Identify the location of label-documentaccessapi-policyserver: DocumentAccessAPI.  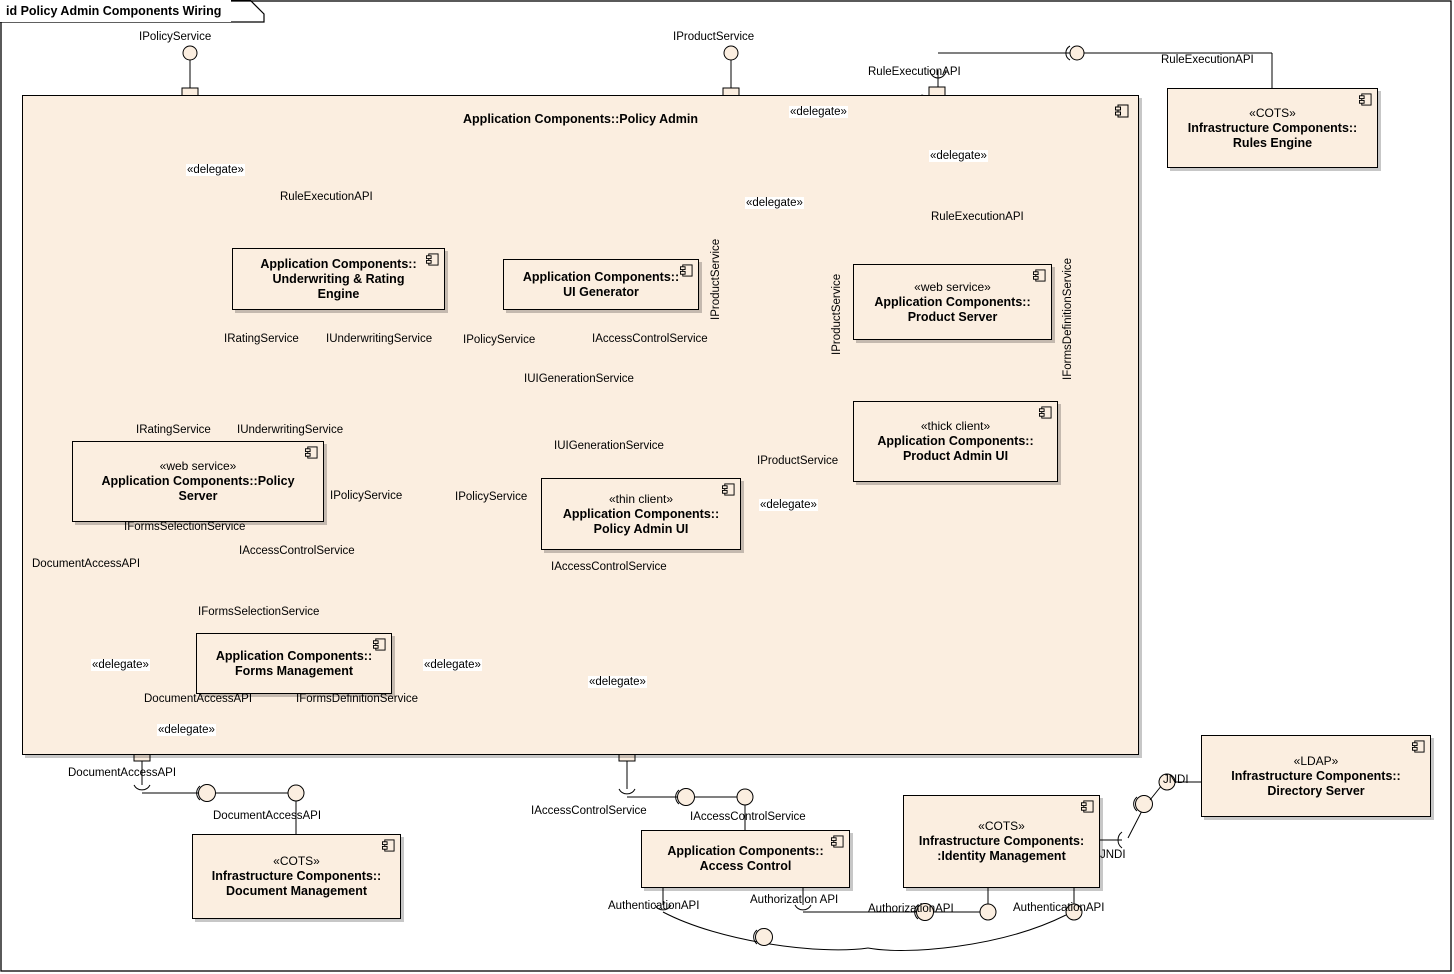
(86, 564).